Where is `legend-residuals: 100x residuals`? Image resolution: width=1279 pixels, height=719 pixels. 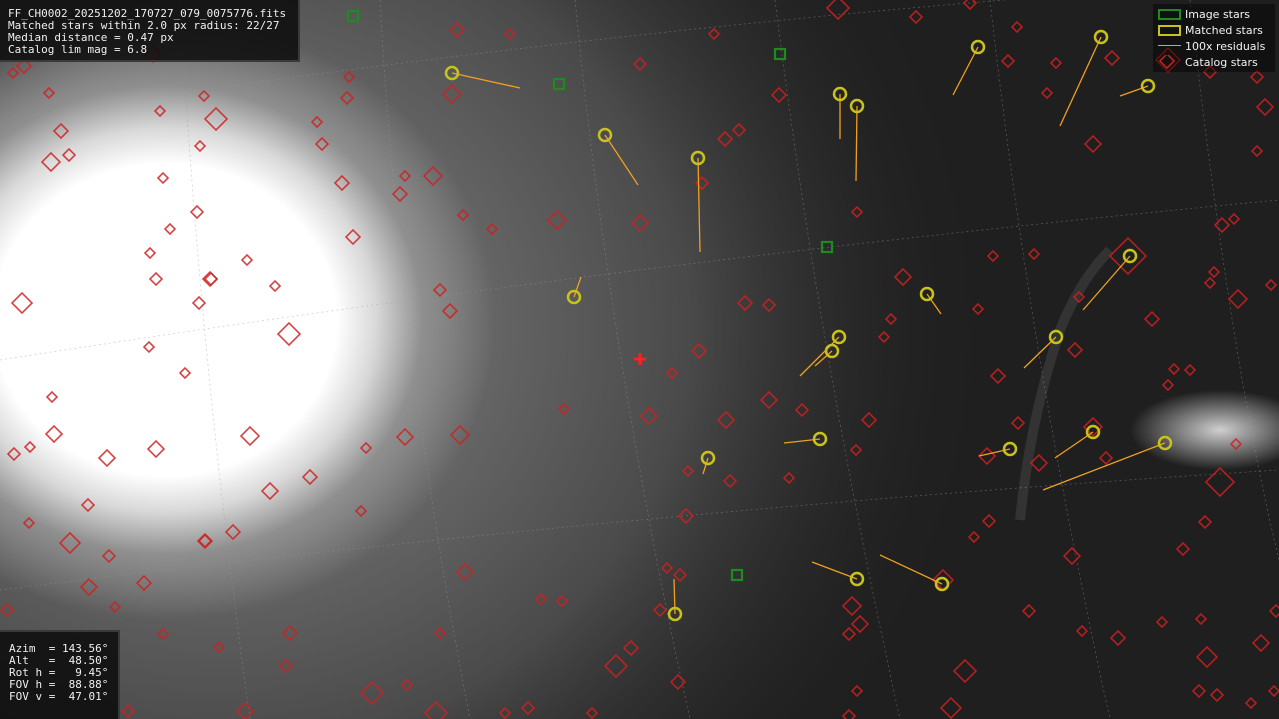
legend-residuals: 100x residuals is located at coordinates (1209, 46).